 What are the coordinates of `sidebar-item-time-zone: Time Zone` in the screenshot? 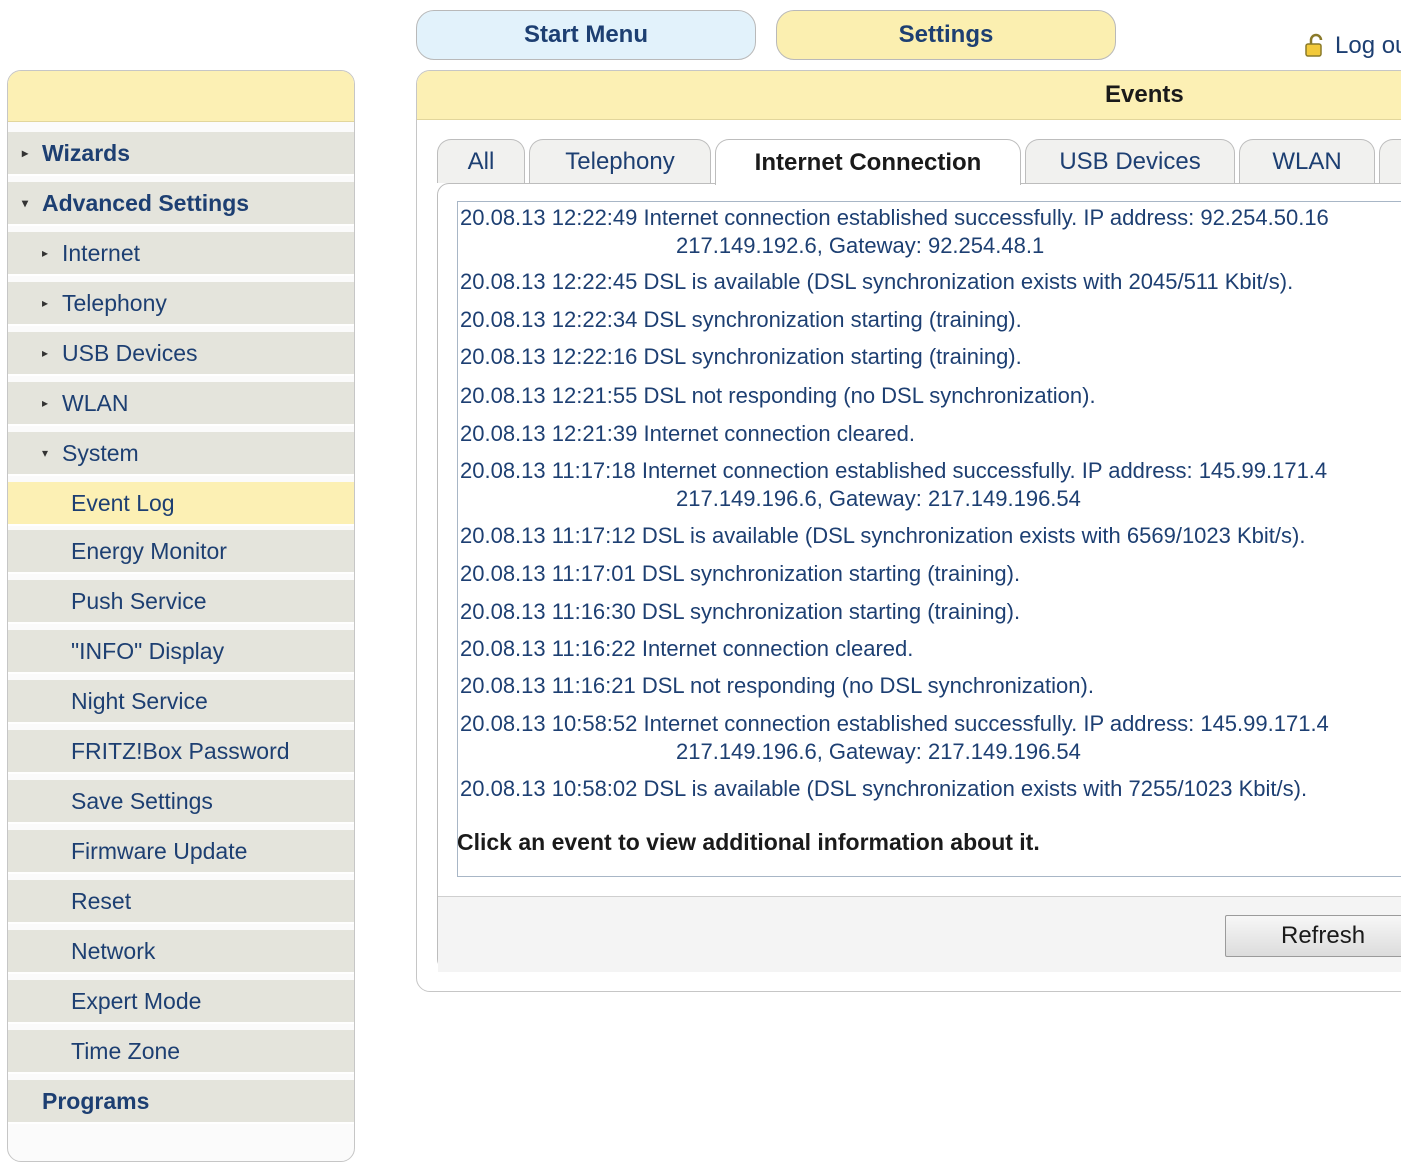 It's located at (181, 1052).